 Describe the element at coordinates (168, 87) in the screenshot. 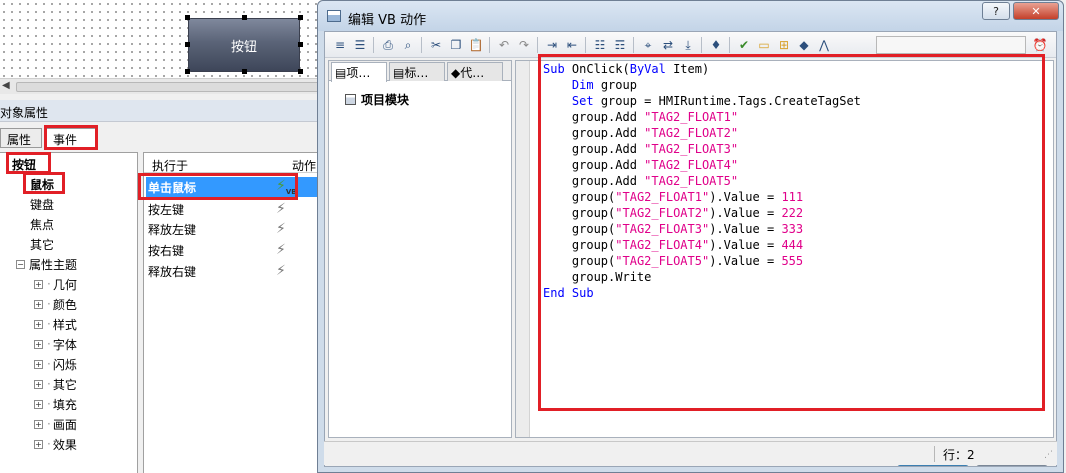

I see `scrollbar-thumb` at that location.